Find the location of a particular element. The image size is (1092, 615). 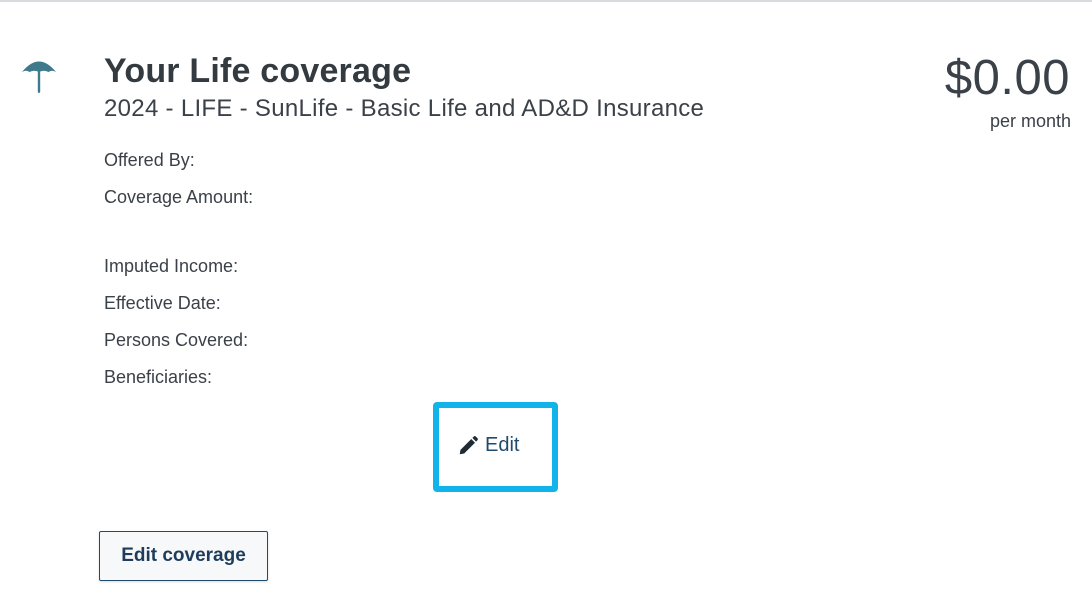

coverage-amount-label: Coverage Amount: is located at coordinates (179, 197).